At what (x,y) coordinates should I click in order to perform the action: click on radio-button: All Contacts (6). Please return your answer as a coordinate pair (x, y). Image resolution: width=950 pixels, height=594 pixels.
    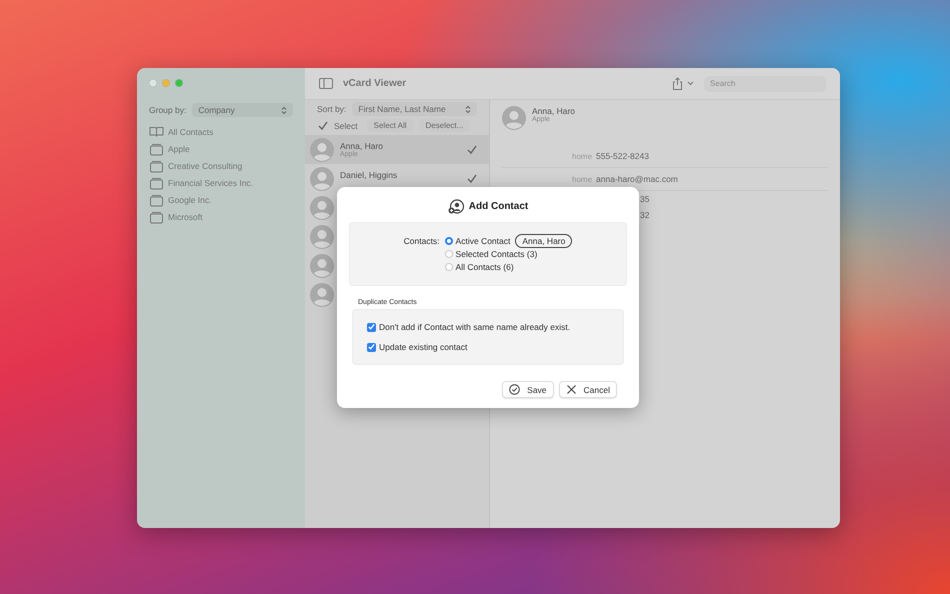
    Looking at the image, I should click on (479, 267).